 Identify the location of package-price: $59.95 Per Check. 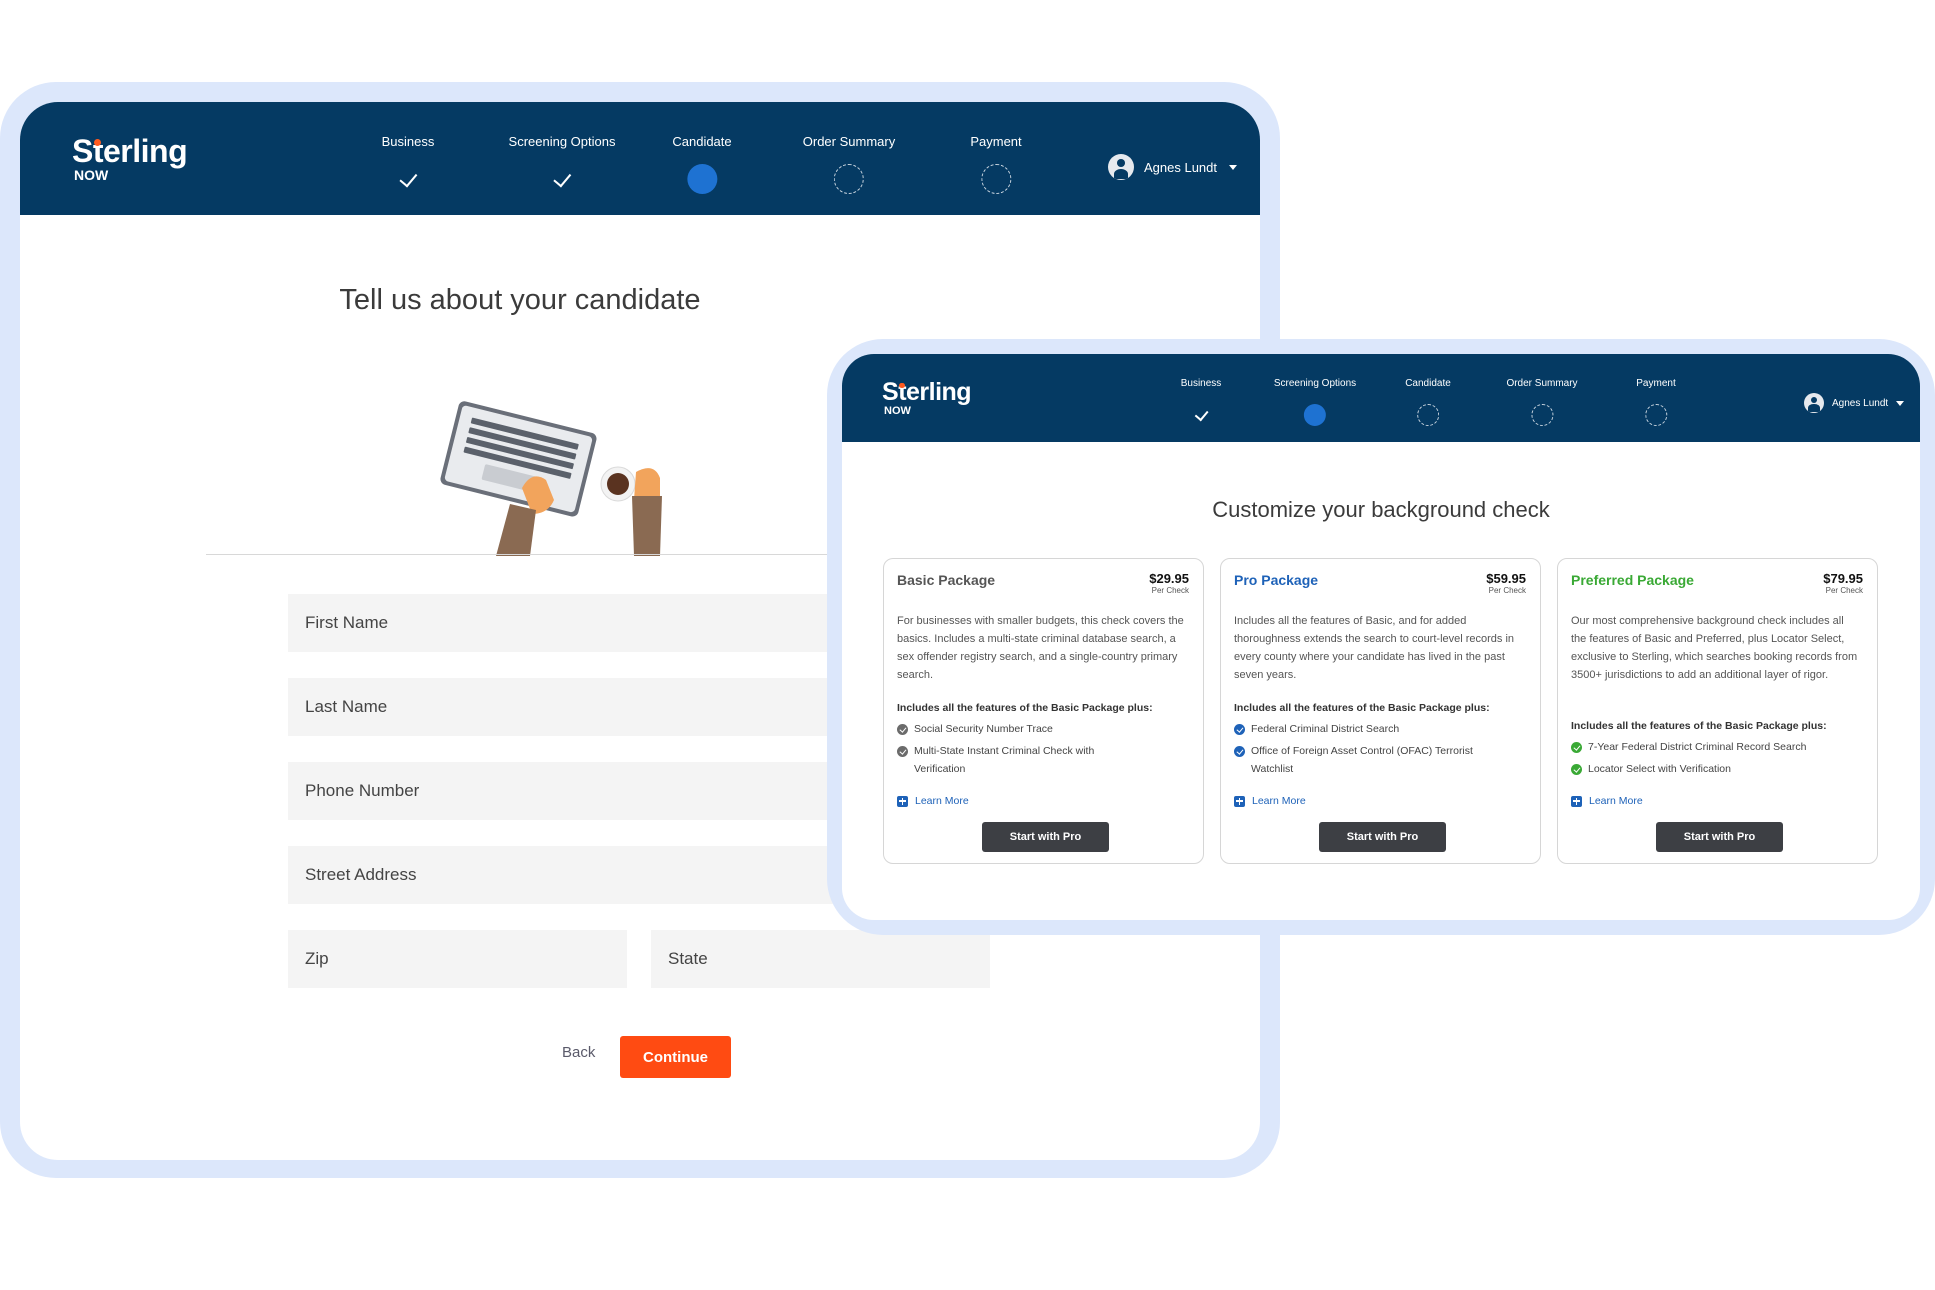
(1506, 584).